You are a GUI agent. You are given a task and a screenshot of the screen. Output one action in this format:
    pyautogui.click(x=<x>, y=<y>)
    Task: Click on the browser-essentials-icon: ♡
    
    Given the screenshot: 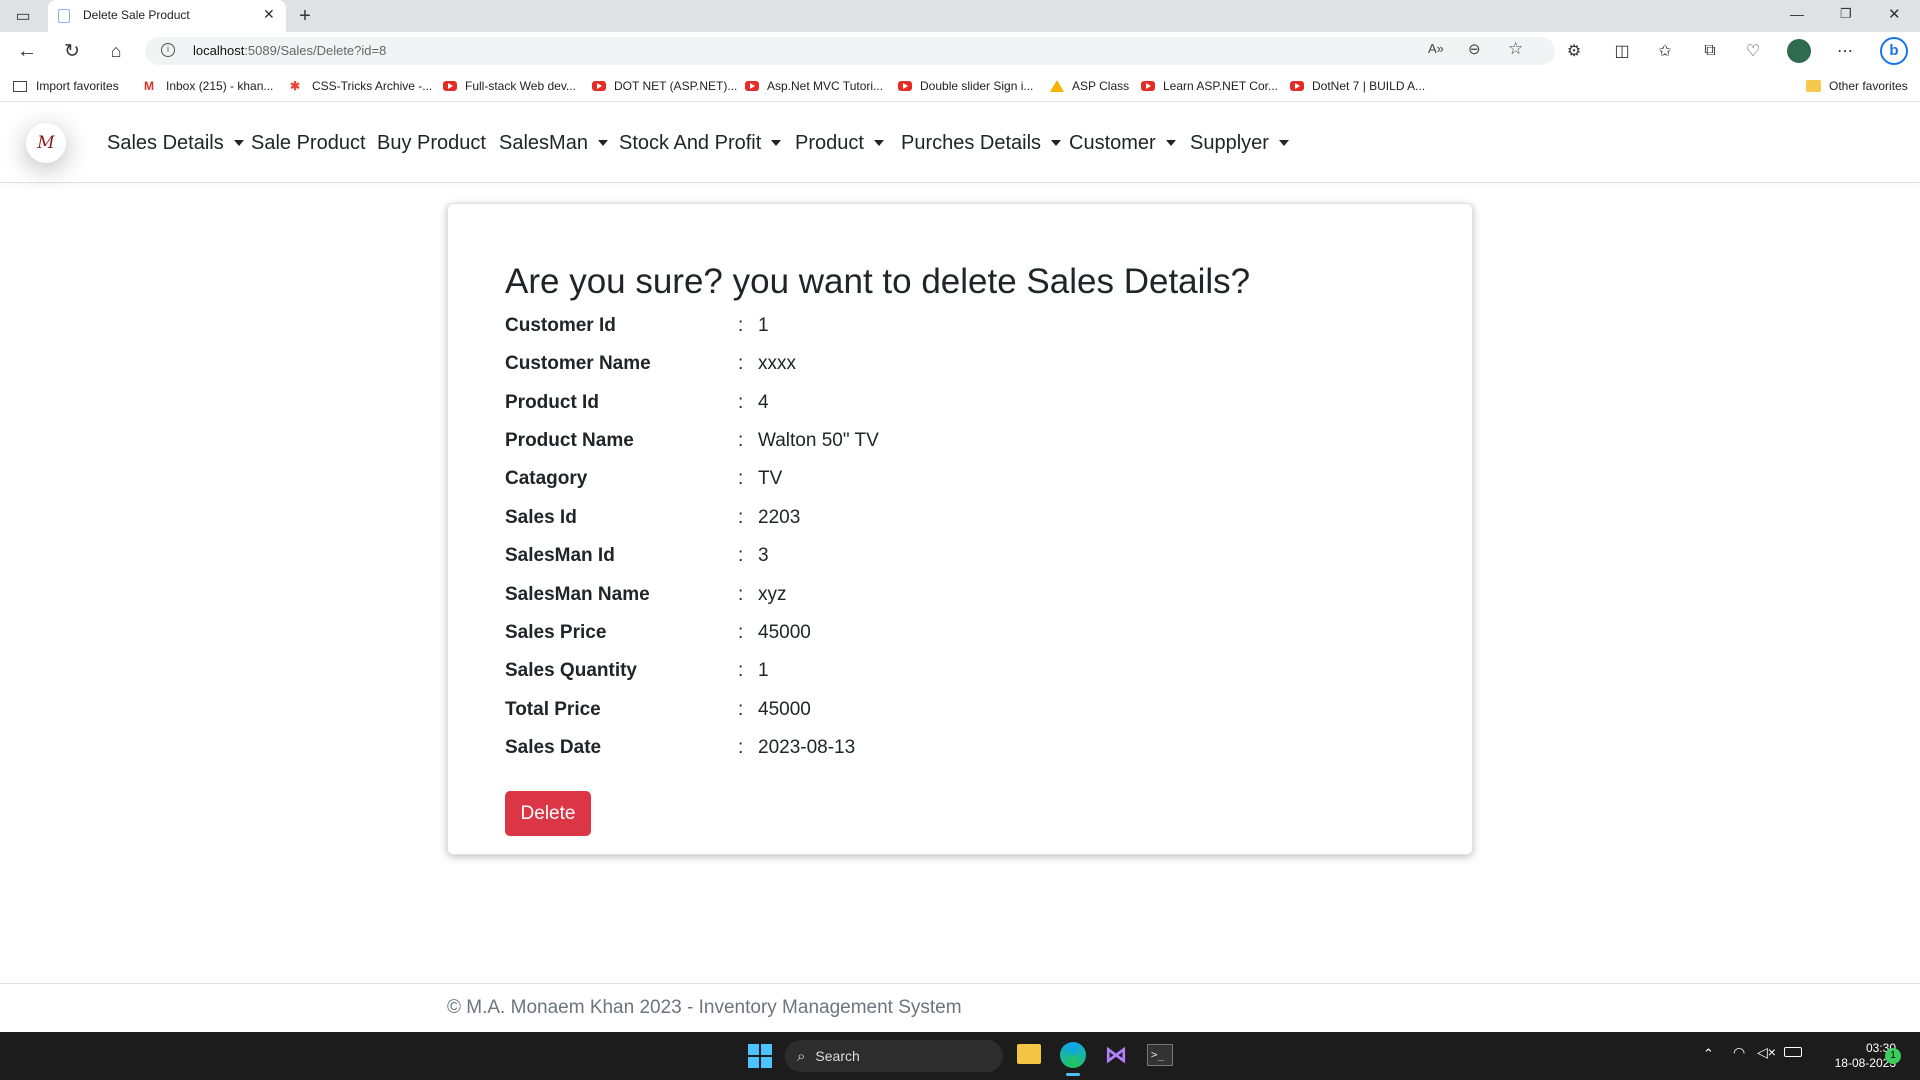 What is the action you would take?
    pyautogui.click(x=1753, y=51)
    